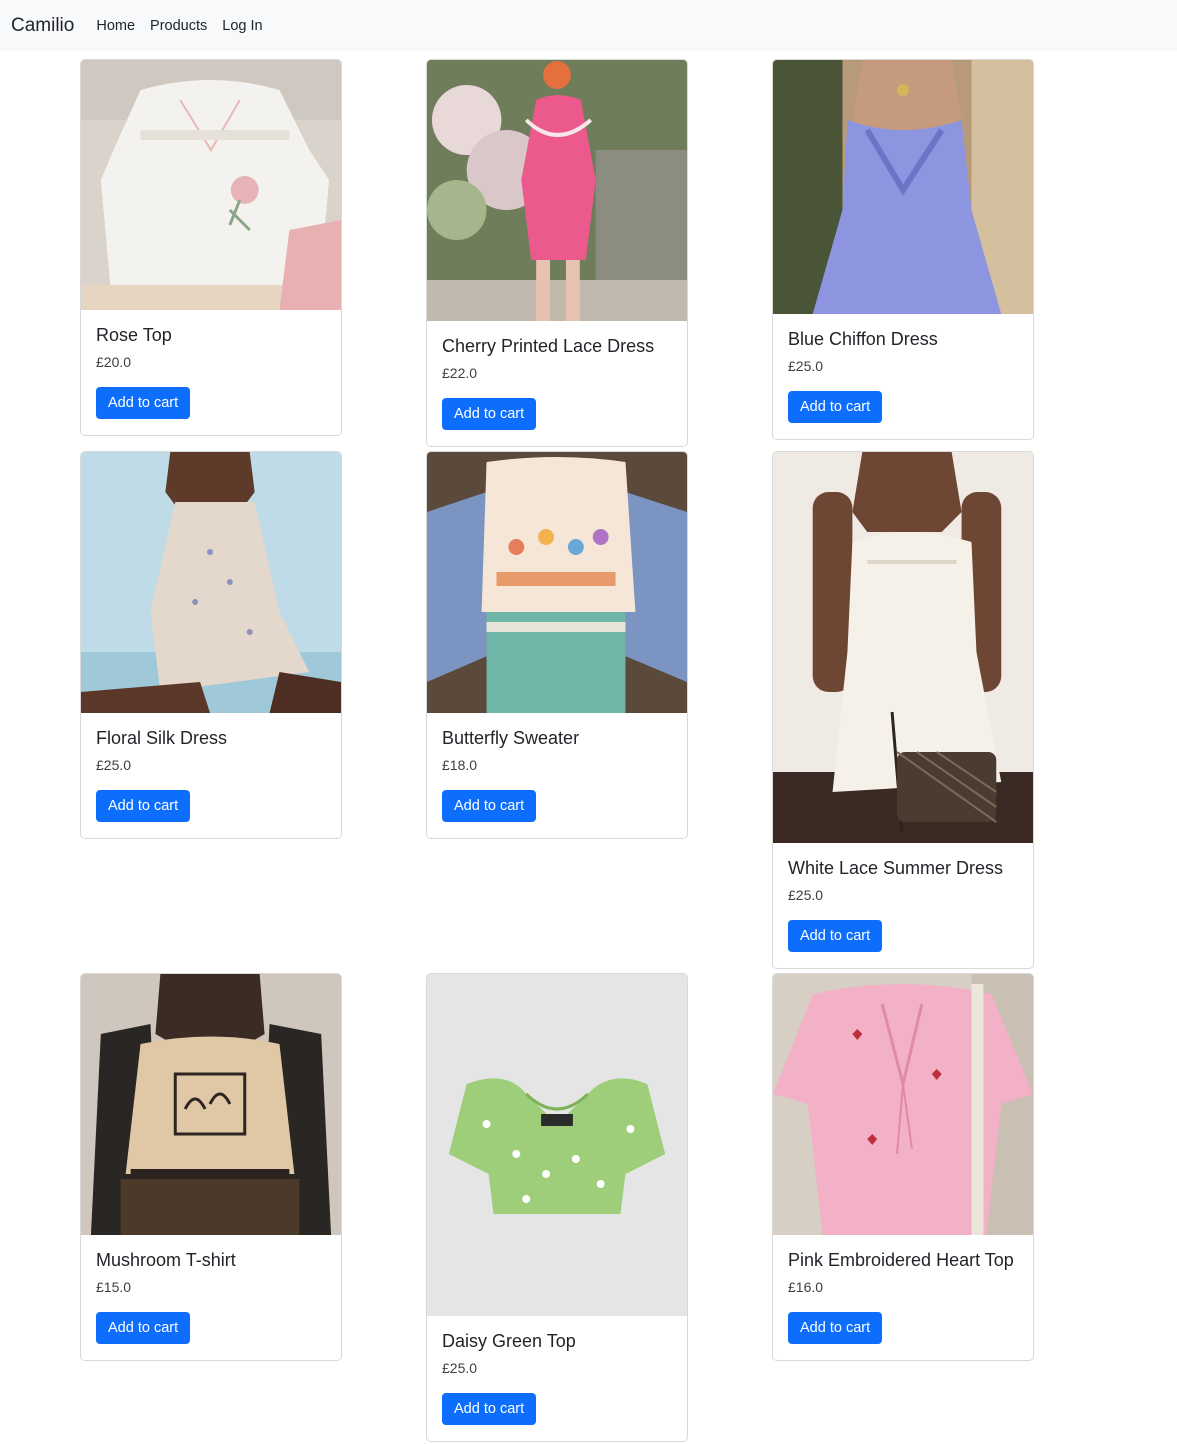 The width and height of the screenshot is (1177, 1444). Describe the element at coordinates (134, 335) in the screenshot. I see `product-title: Rose Top` at that location.